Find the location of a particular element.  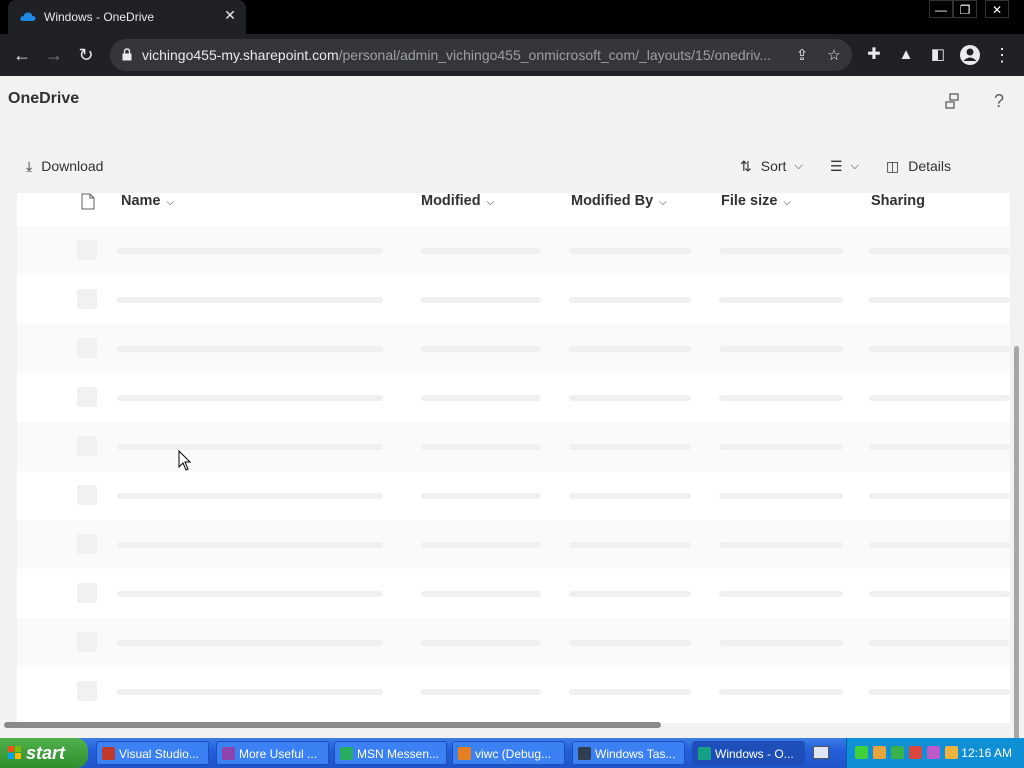

view-options-button: ☰ ⌵ is located at coordinates (844, 166).